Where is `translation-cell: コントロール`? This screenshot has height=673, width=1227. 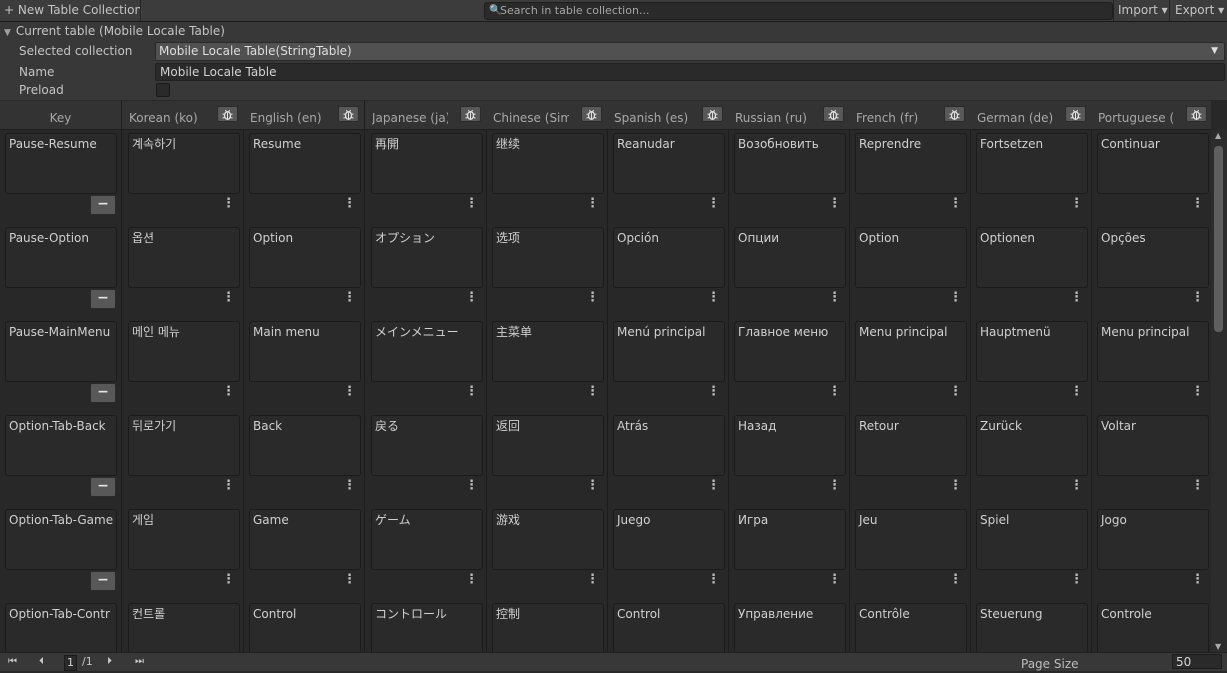
translation-cell: コントロール is located at coordinates (427, 627).